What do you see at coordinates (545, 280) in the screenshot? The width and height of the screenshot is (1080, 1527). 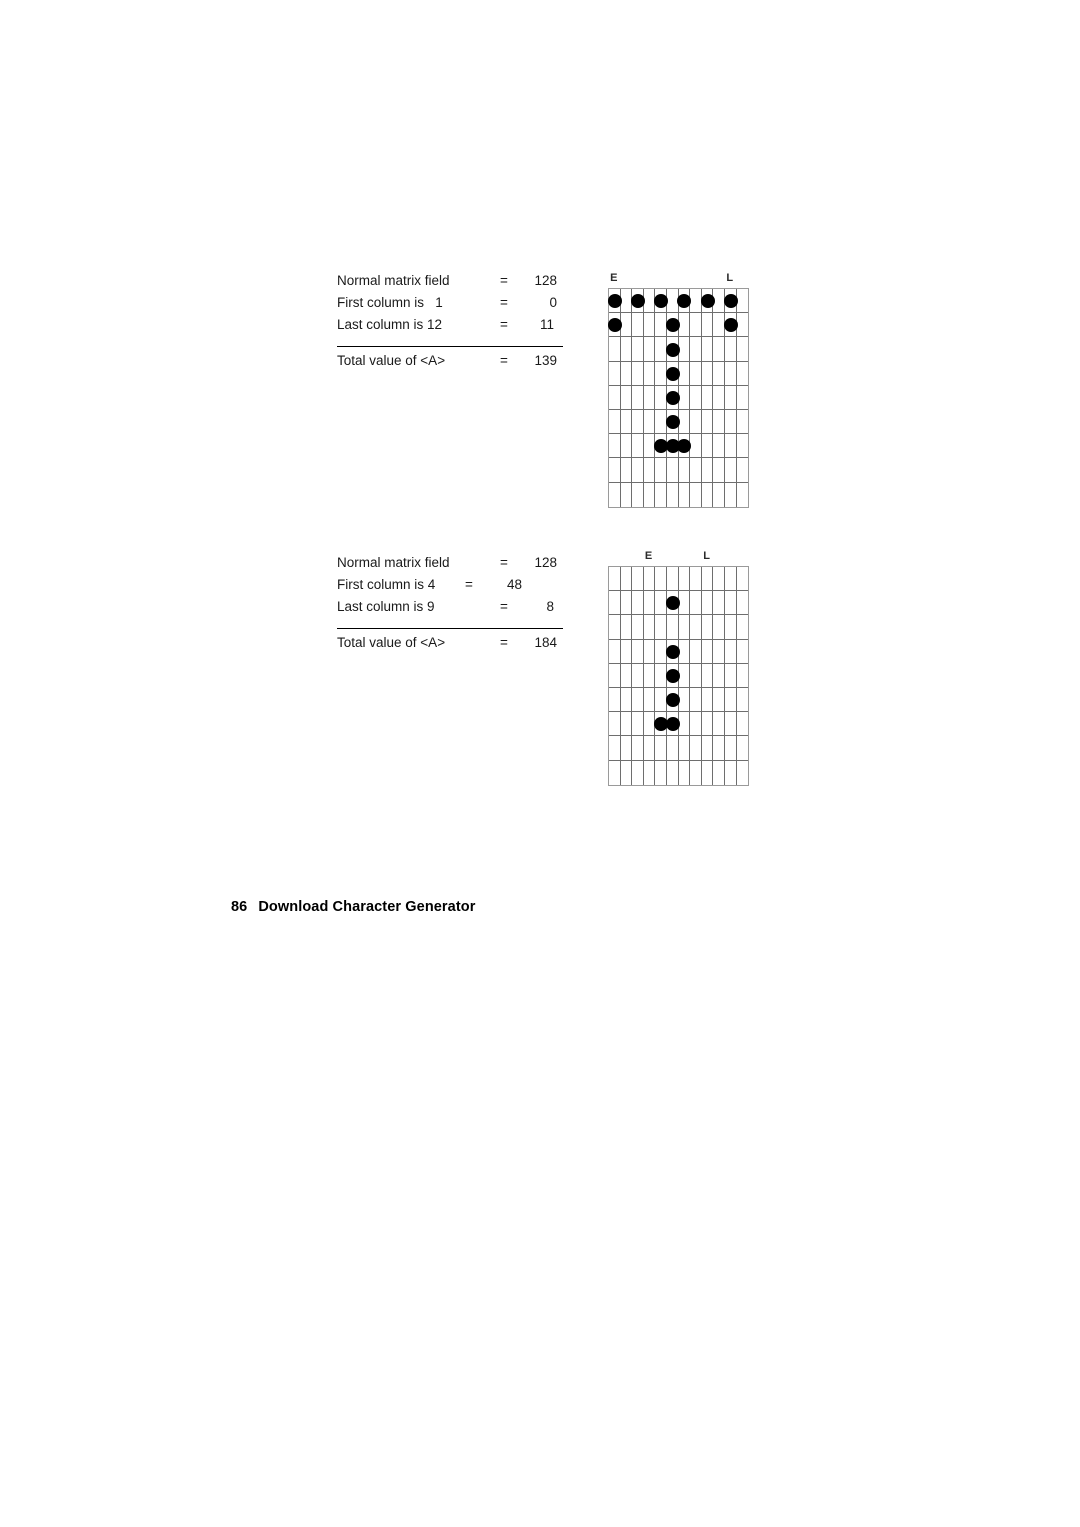 I see `calc-value: 128` at bounding box center [545, 280].